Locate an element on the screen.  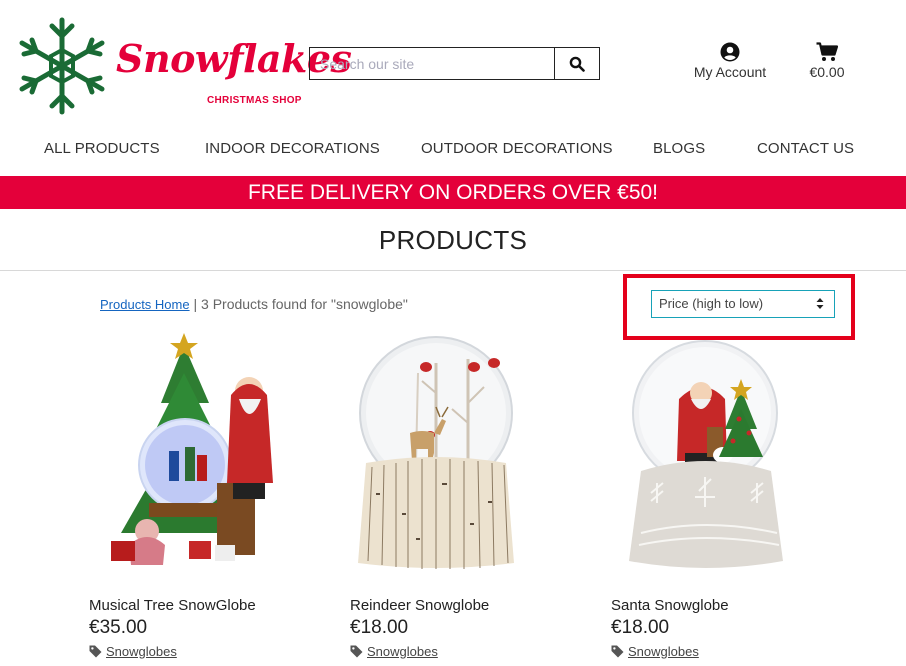
nav-item-outdoor-decorations: OUTDOOR DECORATIONS is located at coordinates (517, 148).